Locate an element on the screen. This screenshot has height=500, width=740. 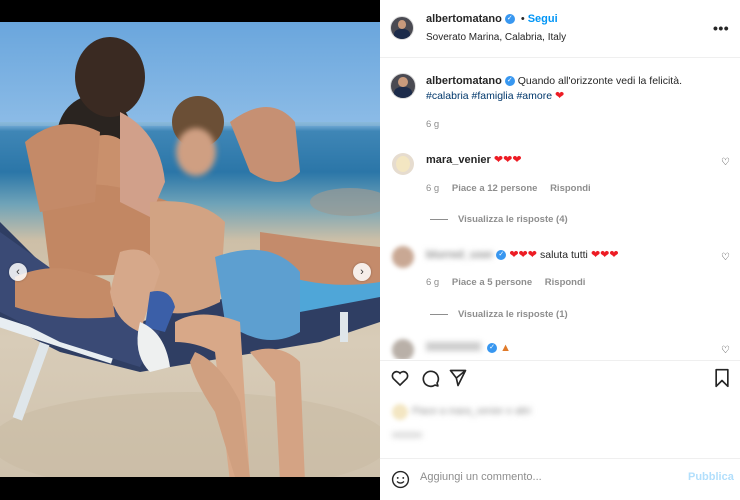
heart-emoji: ❤ is located at coordinates (560, 96).